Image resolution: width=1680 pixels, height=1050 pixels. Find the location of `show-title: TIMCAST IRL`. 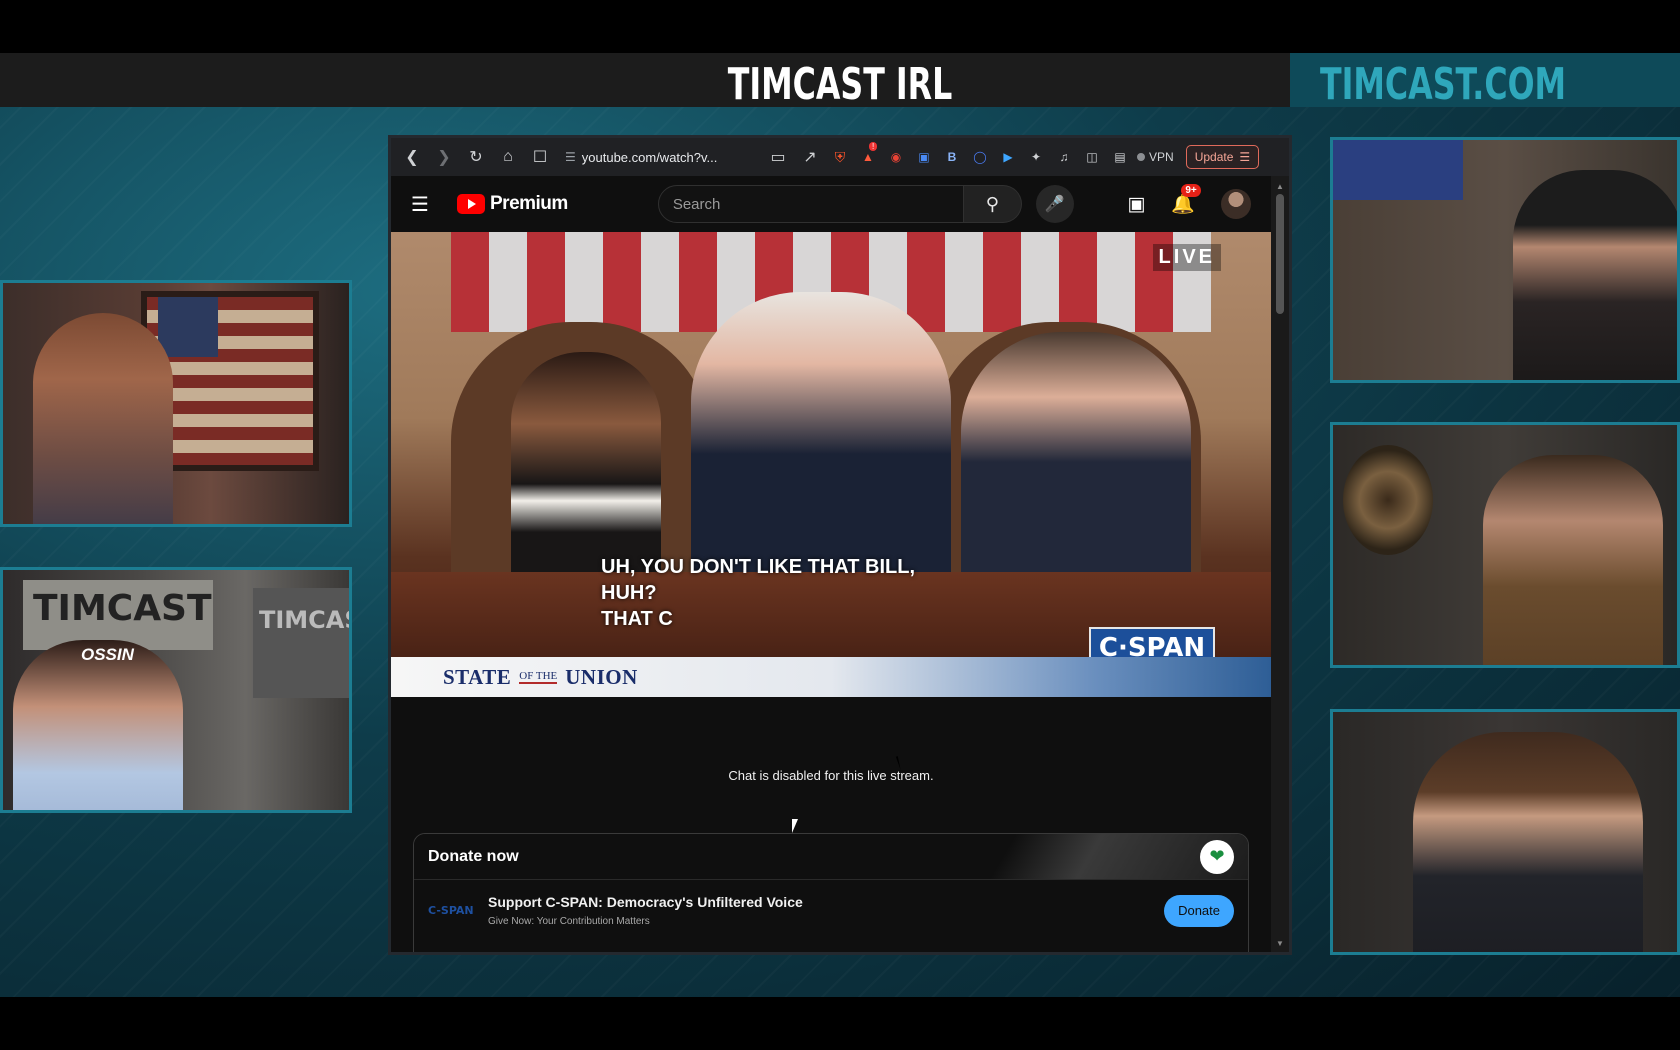

show-title: TIMCAST IRL is located at coordinates (840, 84).